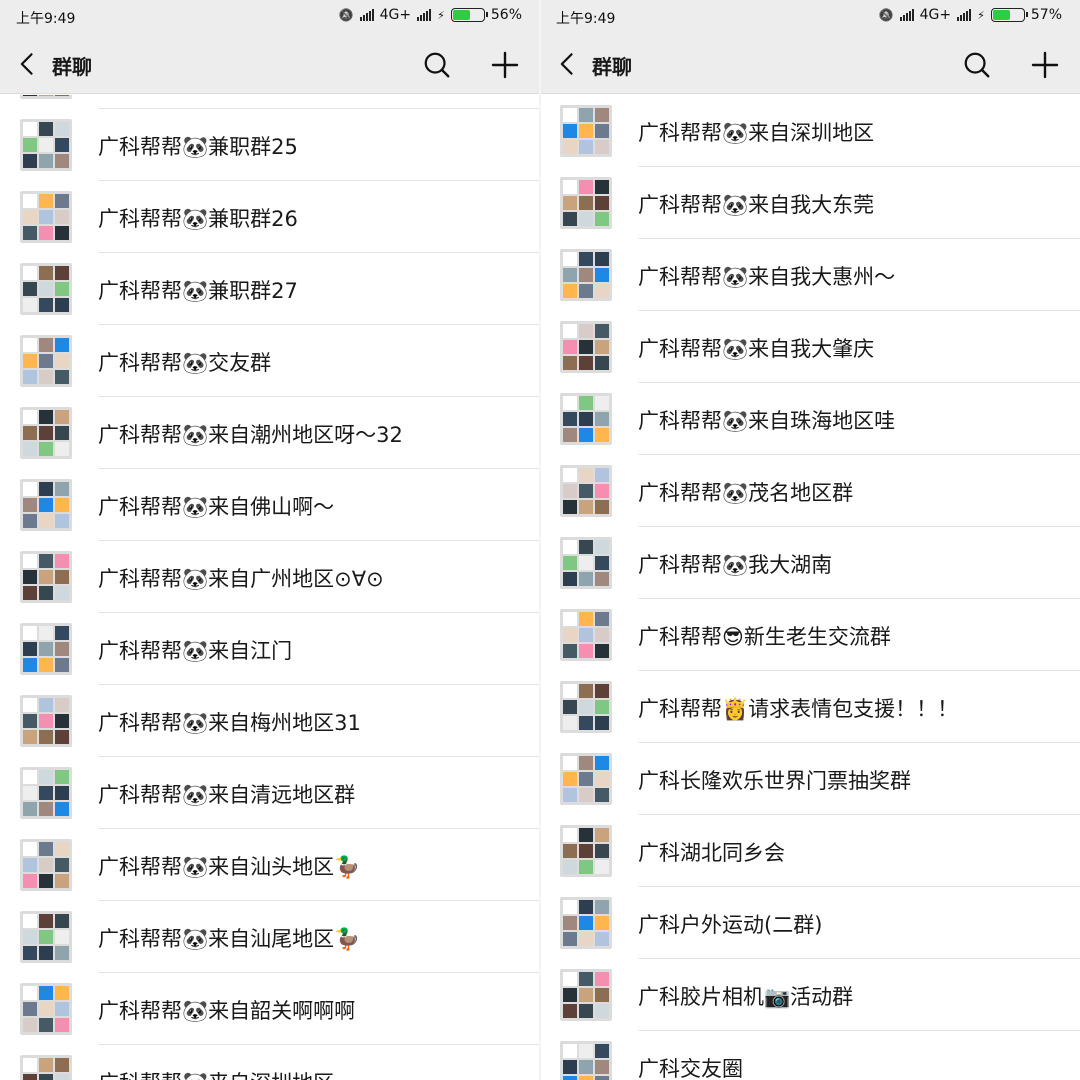 The width and height of the screenshot is (1080, 1080). I want to click on group-name: 广科帮帮🐼兼职群25, so click(198, 147).